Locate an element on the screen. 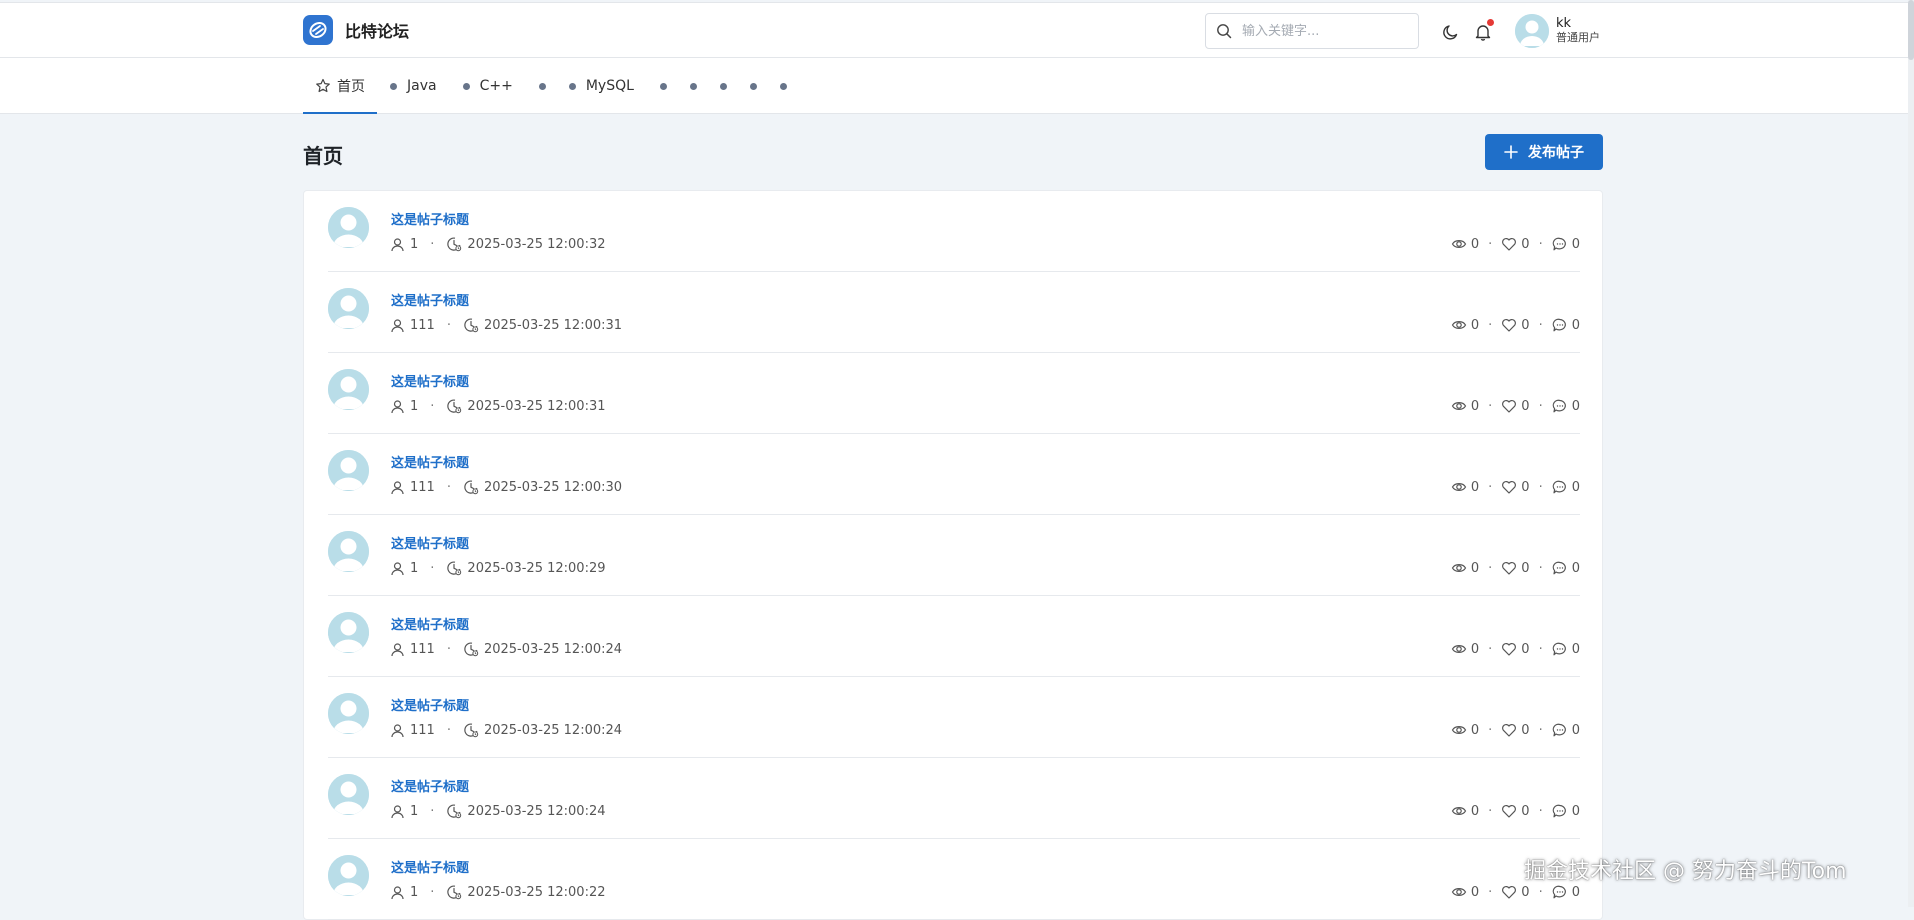 The height and width of the screenshot is (920, 1914). notifications-button is located at coordinates (1483, 31).